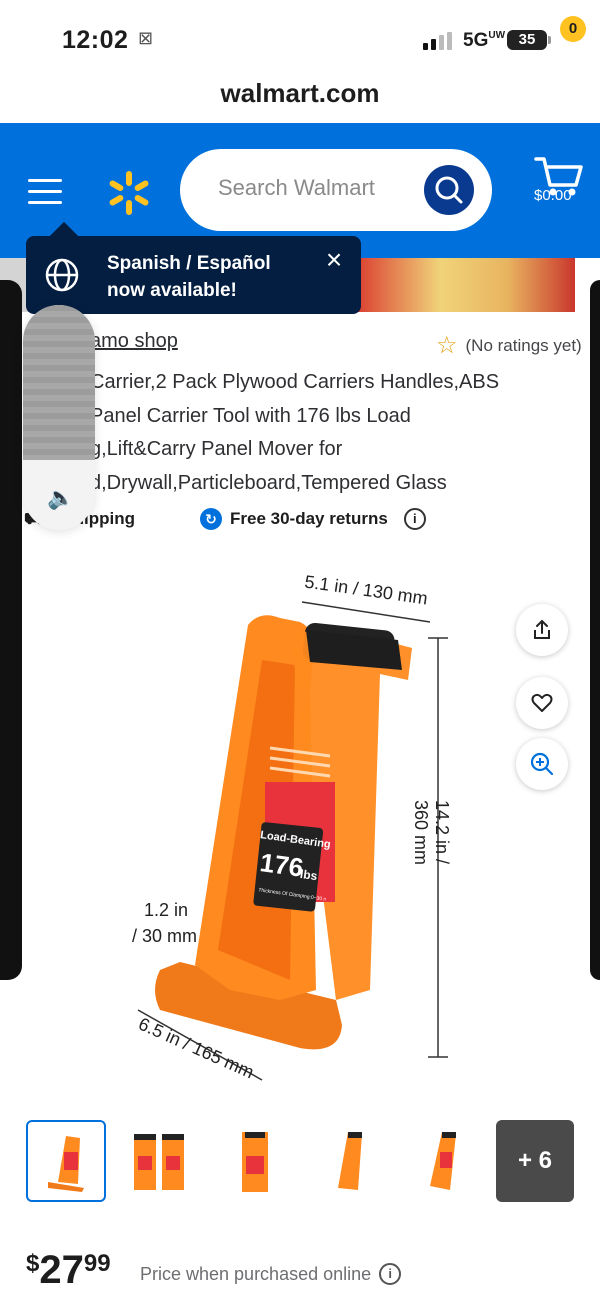 Image resolution: width=600 pixels, height=1300 pixels. I want to click on zoom-in-icon, so click(542, 764).